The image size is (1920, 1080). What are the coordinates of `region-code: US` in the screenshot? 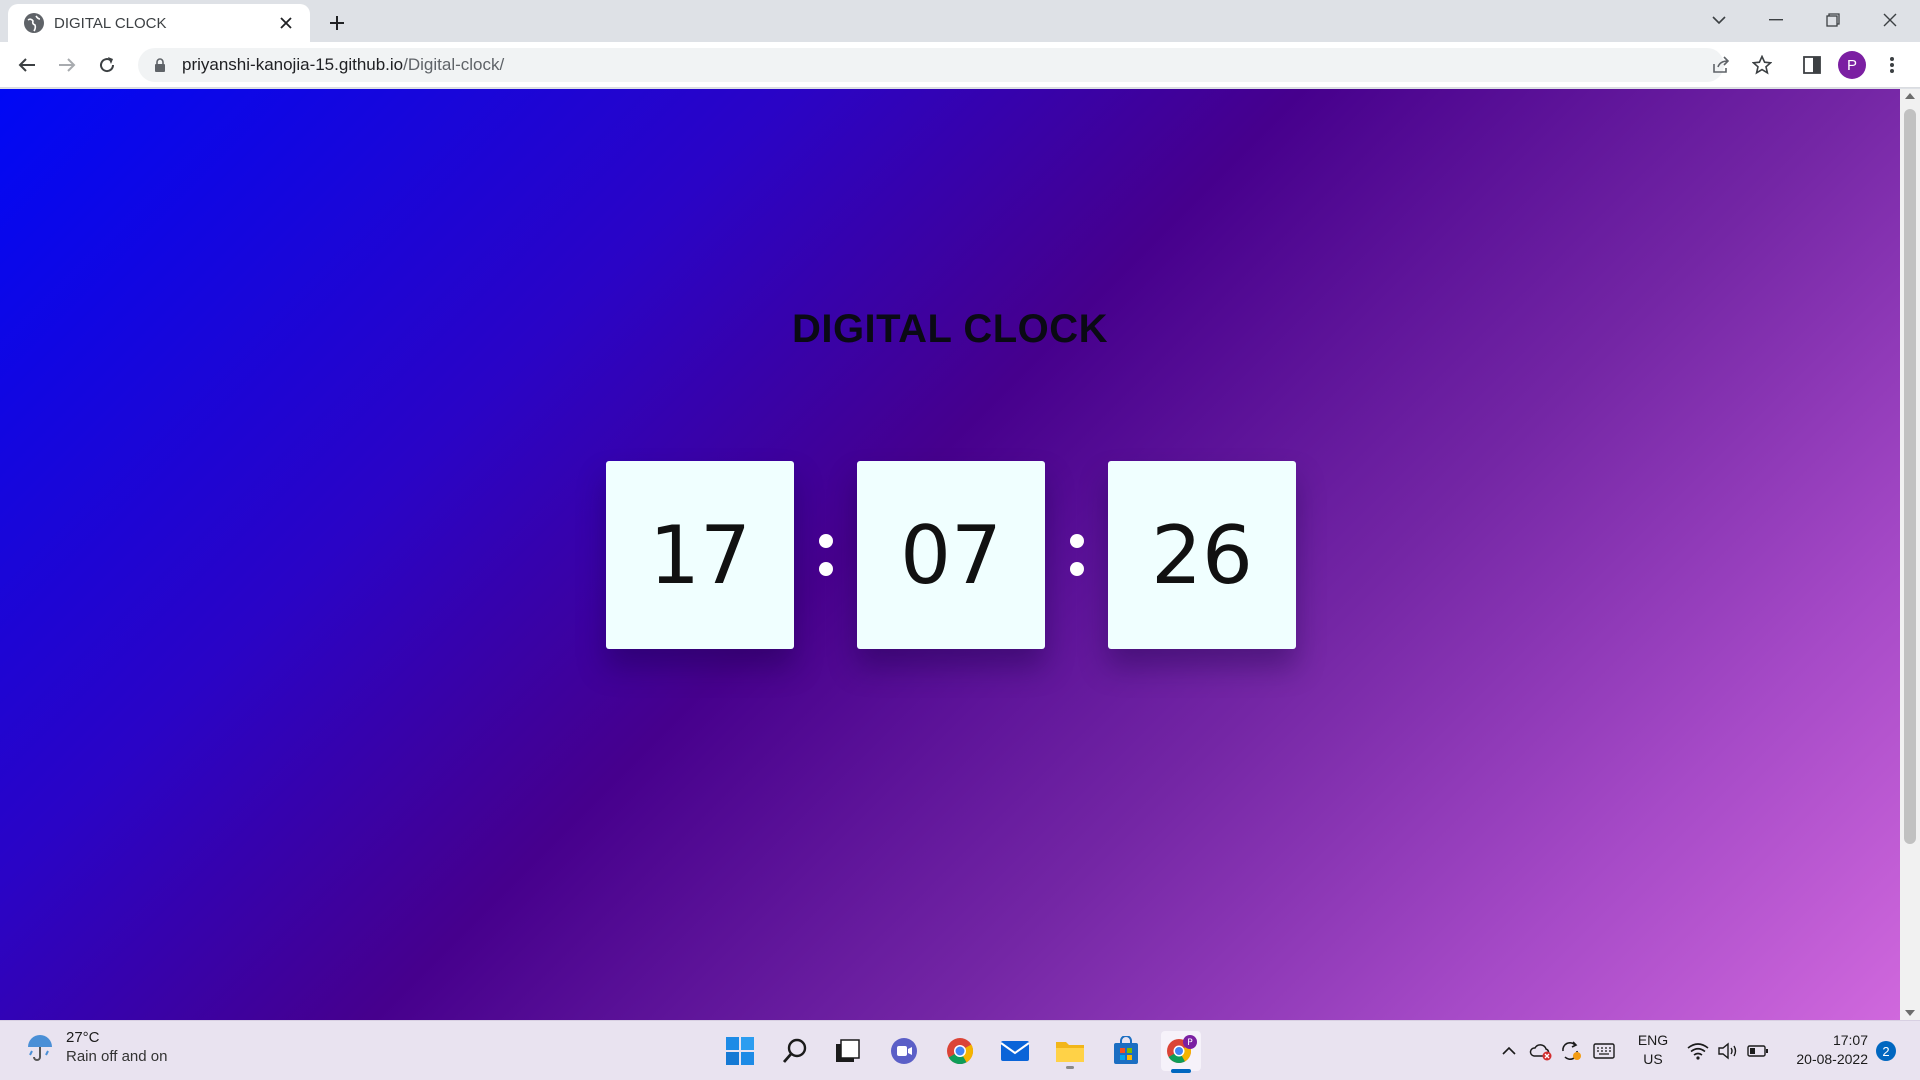 It's located at (1653, 1059).